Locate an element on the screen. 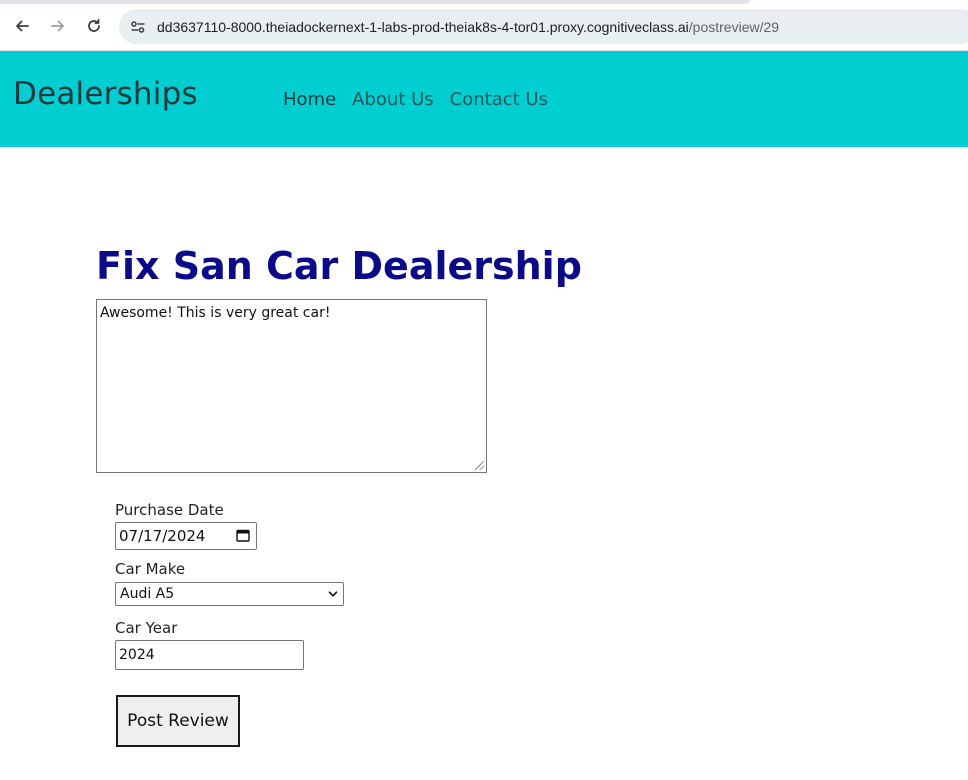 The image size is (968, 780). calendar-icon is located at coordinates (243, 535).